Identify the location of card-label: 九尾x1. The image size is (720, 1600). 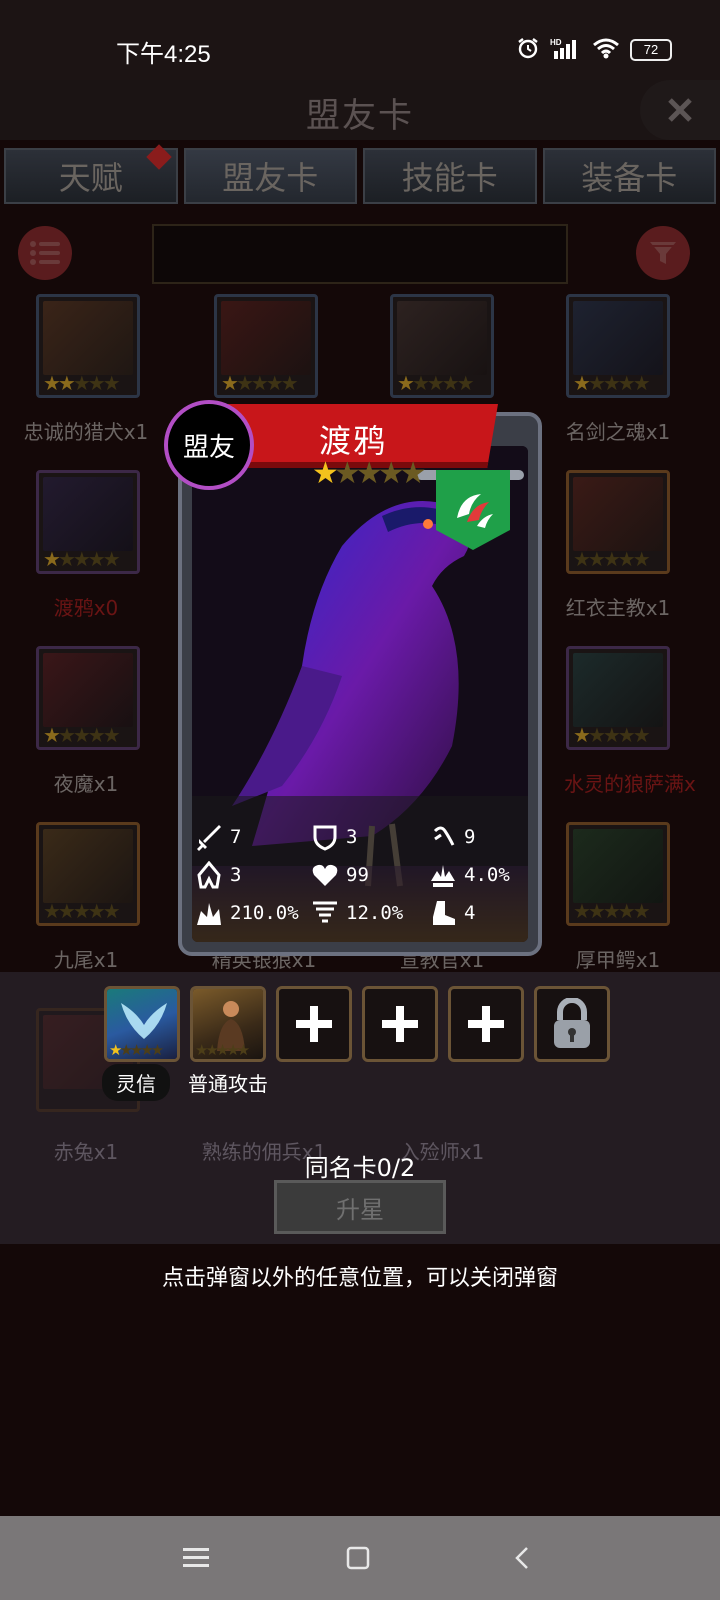
(86, 960).